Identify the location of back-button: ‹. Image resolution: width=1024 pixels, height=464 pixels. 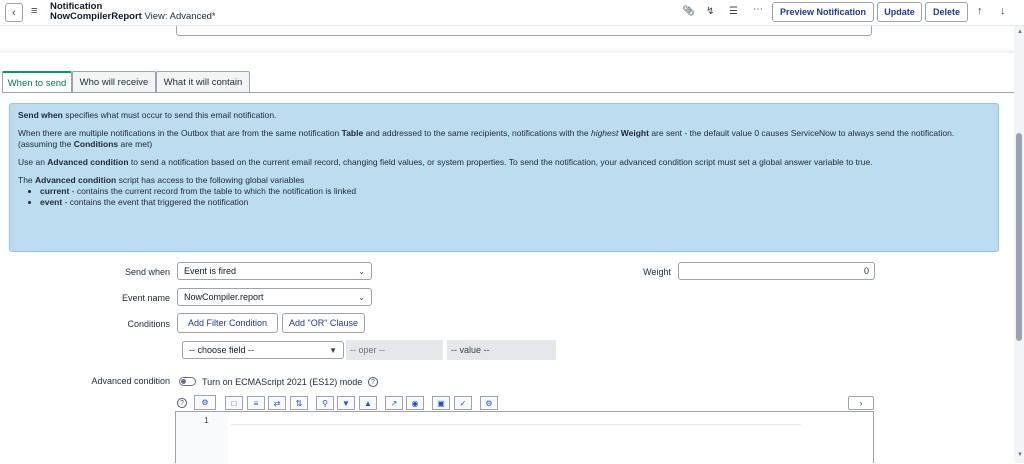
(14, 12).